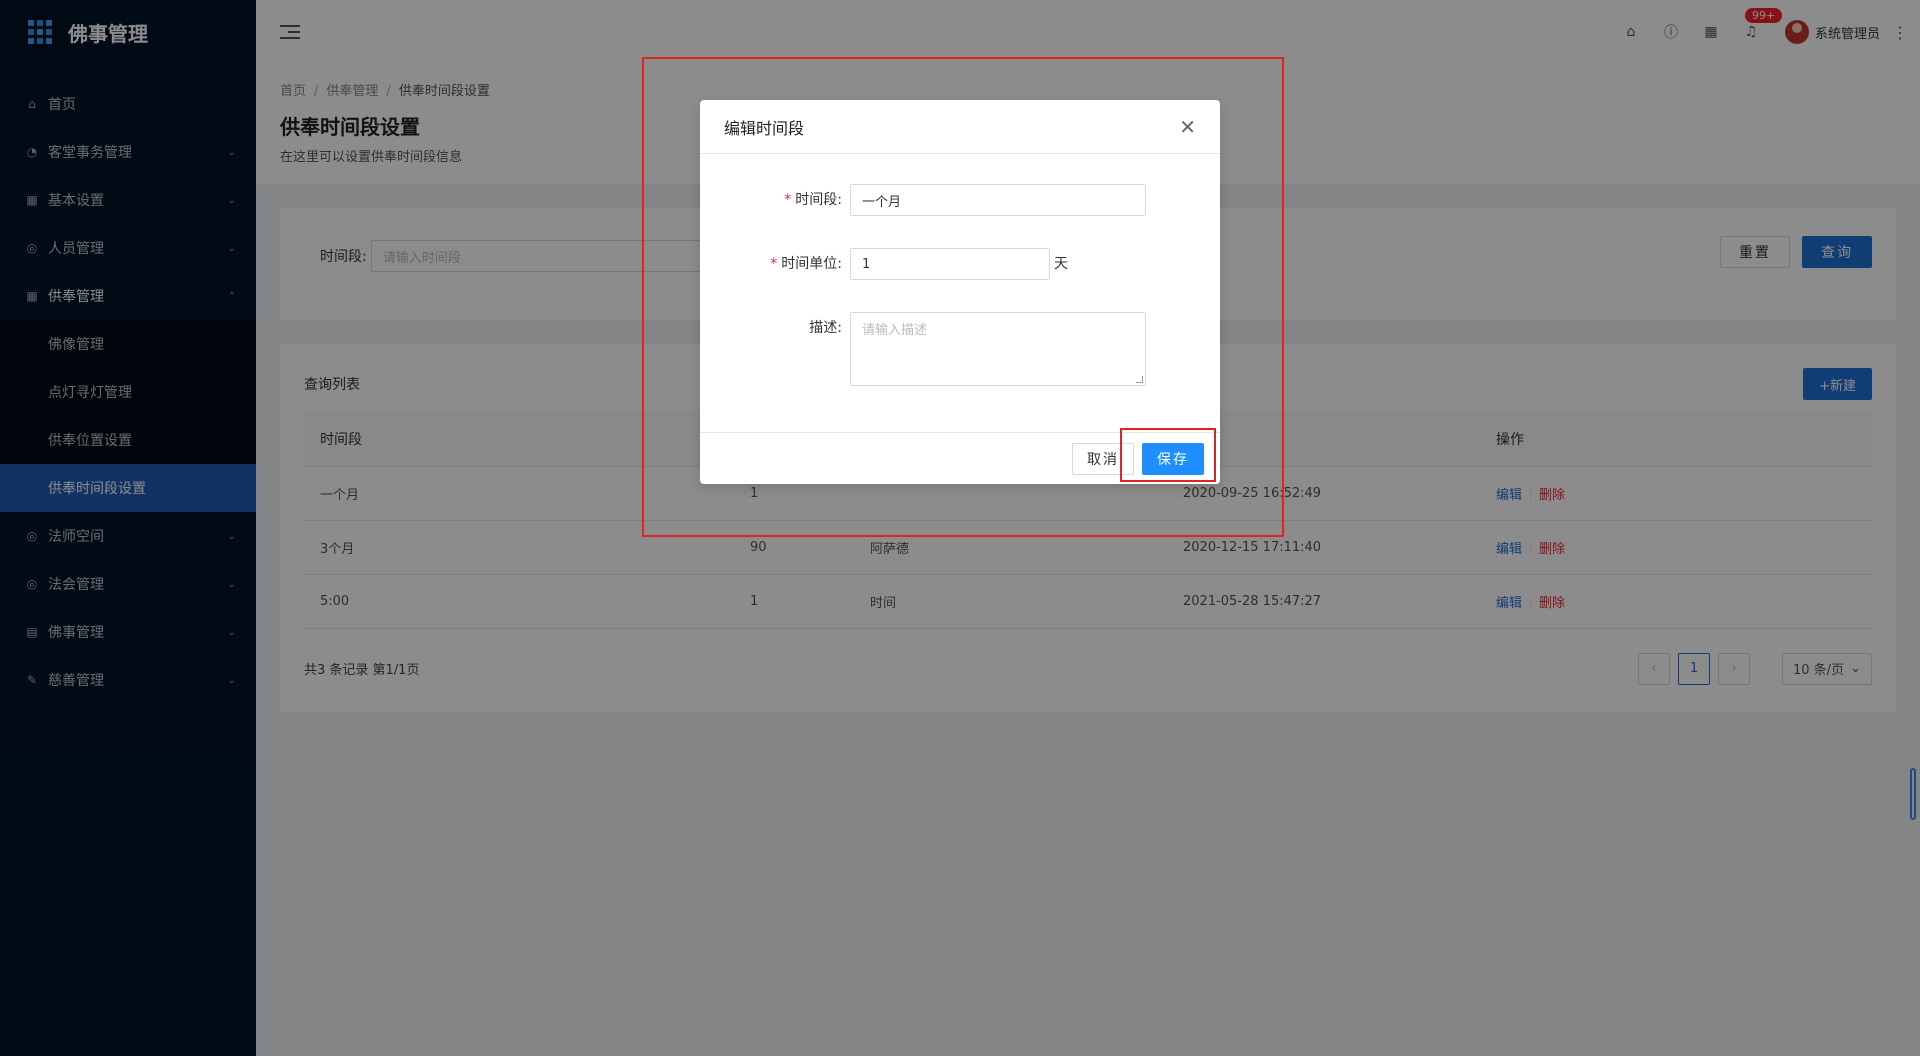  I want to click on highlight-box-save, so click(1168, 455).